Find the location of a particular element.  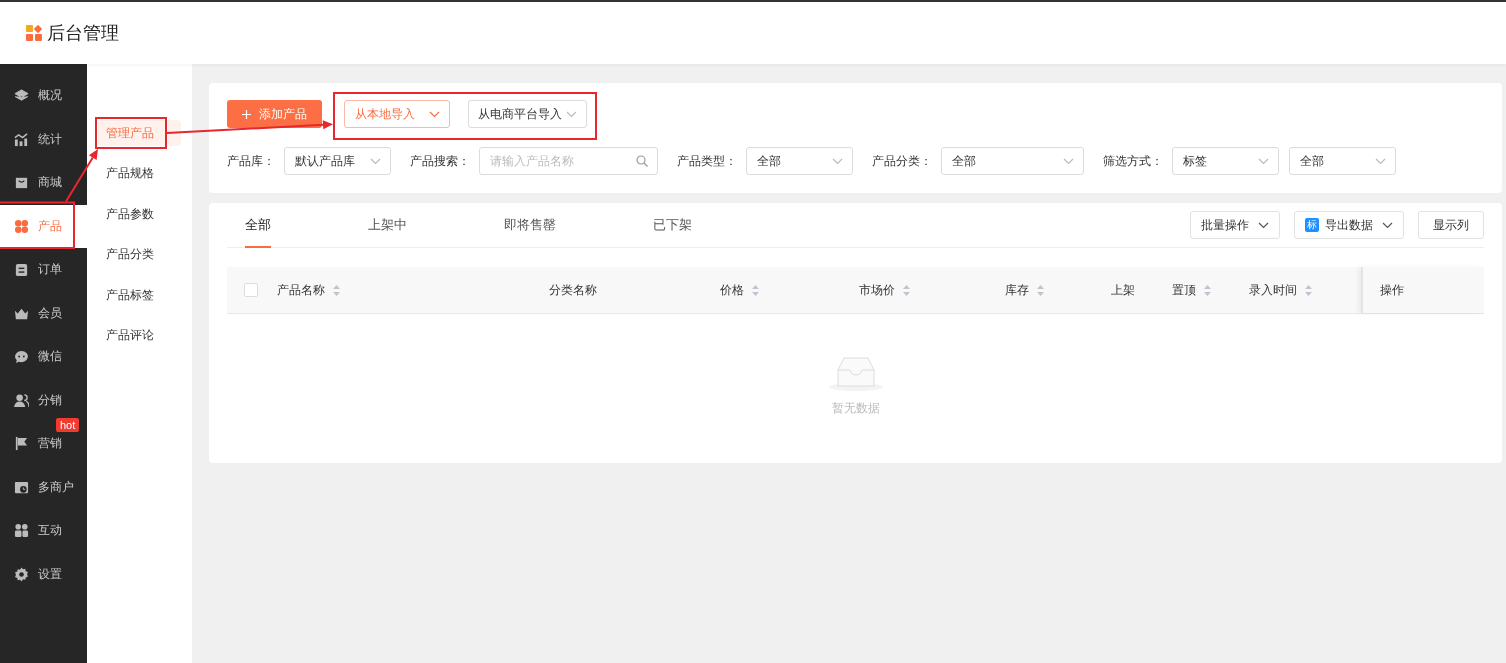

sidebar-item: 互动 is located at coordinates (43, 531).